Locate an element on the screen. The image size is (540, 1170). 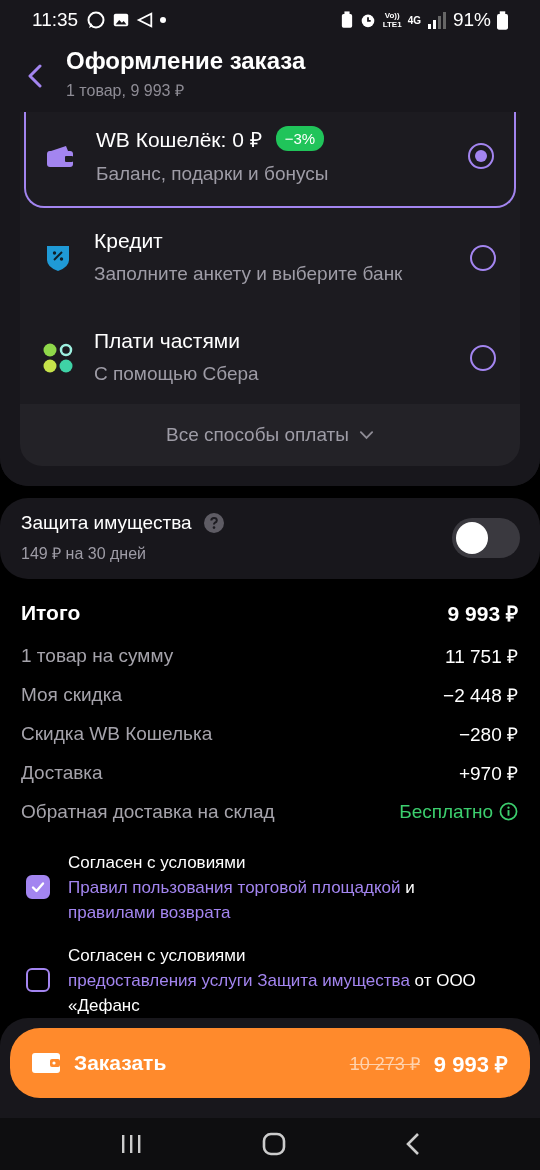
link: предоставления услуги is located at coordinates (163, 980).